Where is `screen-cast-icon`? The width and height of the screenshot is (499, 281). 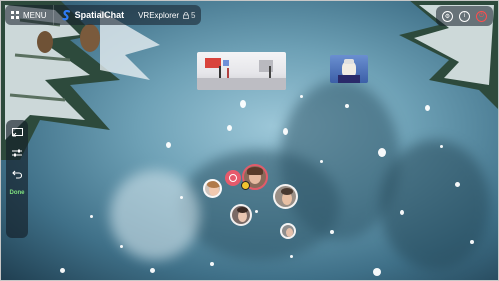
screen-cast-icon is located at coordinates (17, 131).